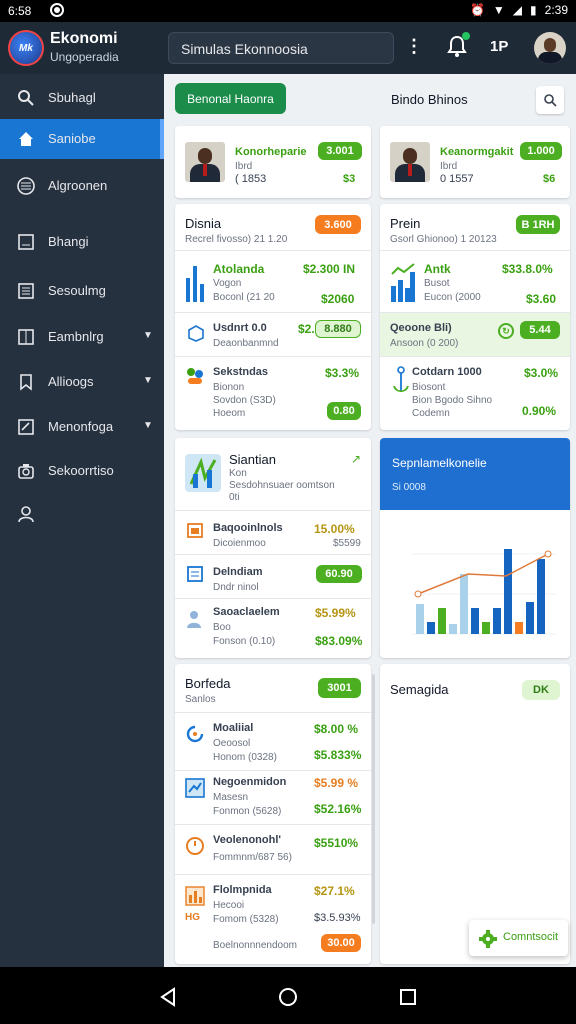  I want to click on item-value: $5.833%, so click(338, 755).